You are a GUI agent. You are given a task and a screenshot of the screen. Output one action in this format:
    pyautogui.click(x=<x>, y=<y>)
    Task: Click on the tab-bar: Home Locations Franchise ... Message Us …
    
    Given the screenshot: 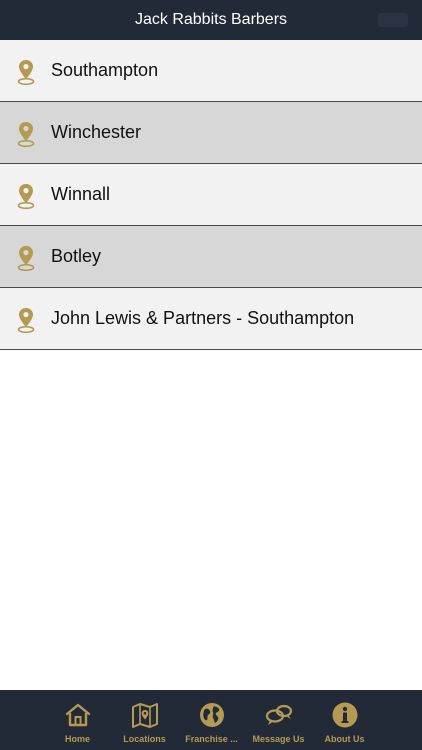 What is the action you would take?
    pyautogui.click(x=211, y=720)
    